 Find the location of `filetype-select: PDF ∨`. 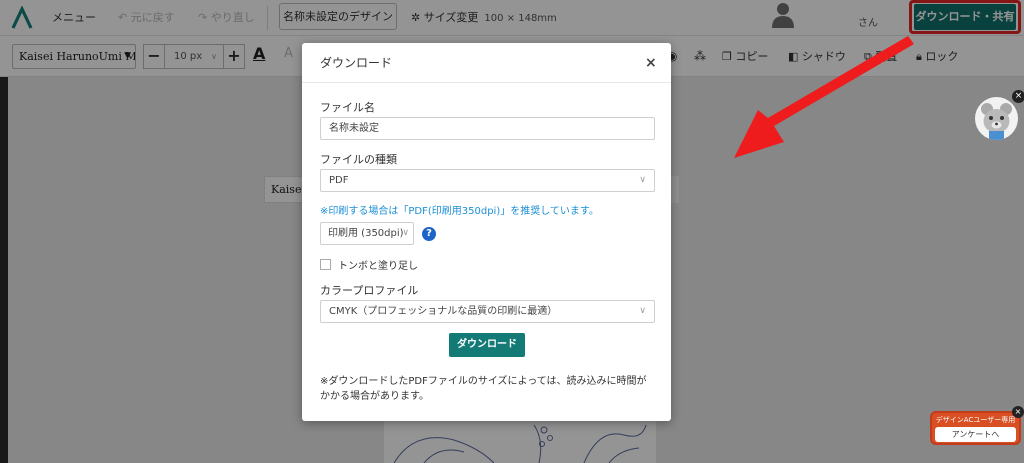

filetype-select: PDF ∨ is located at coordinates (487, 180).